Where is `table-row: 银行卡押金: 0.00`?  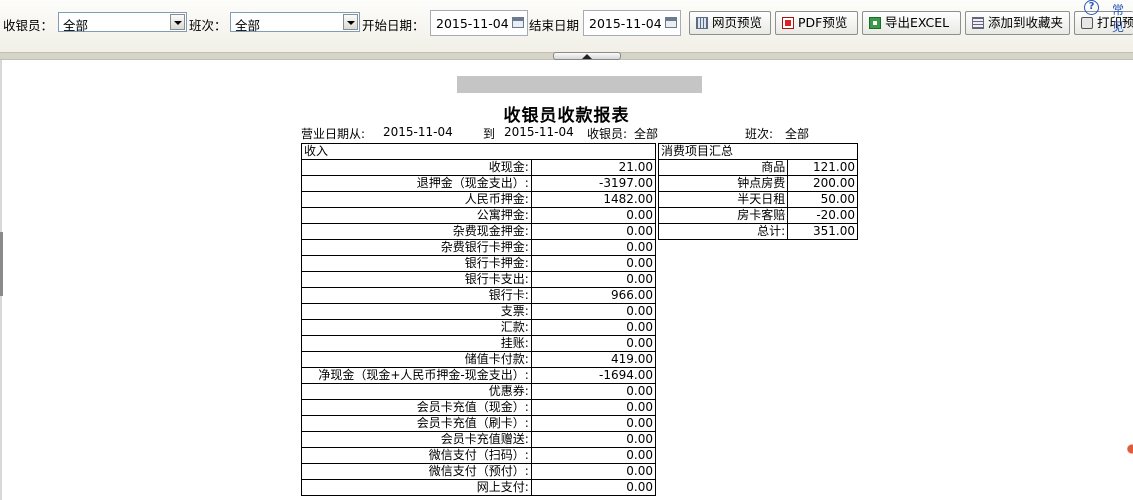
table-row: 银行卡押金: 0.00 is located at coordinates (479, 263).